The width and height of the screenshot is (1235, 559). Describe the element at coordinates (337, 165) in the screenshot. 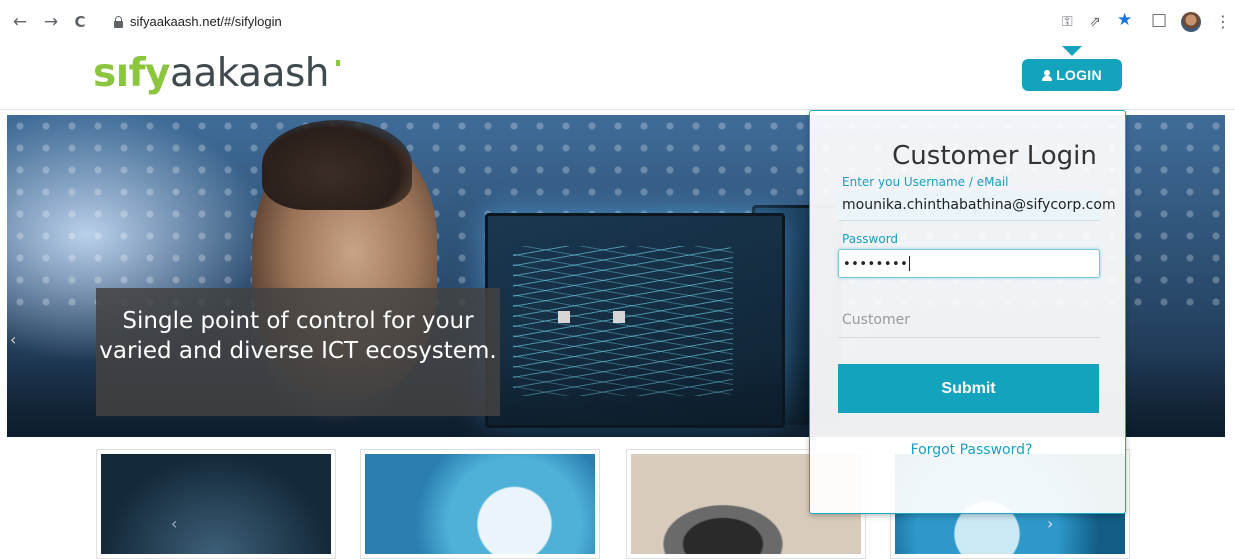

I see `hero-person-hair` at that location.